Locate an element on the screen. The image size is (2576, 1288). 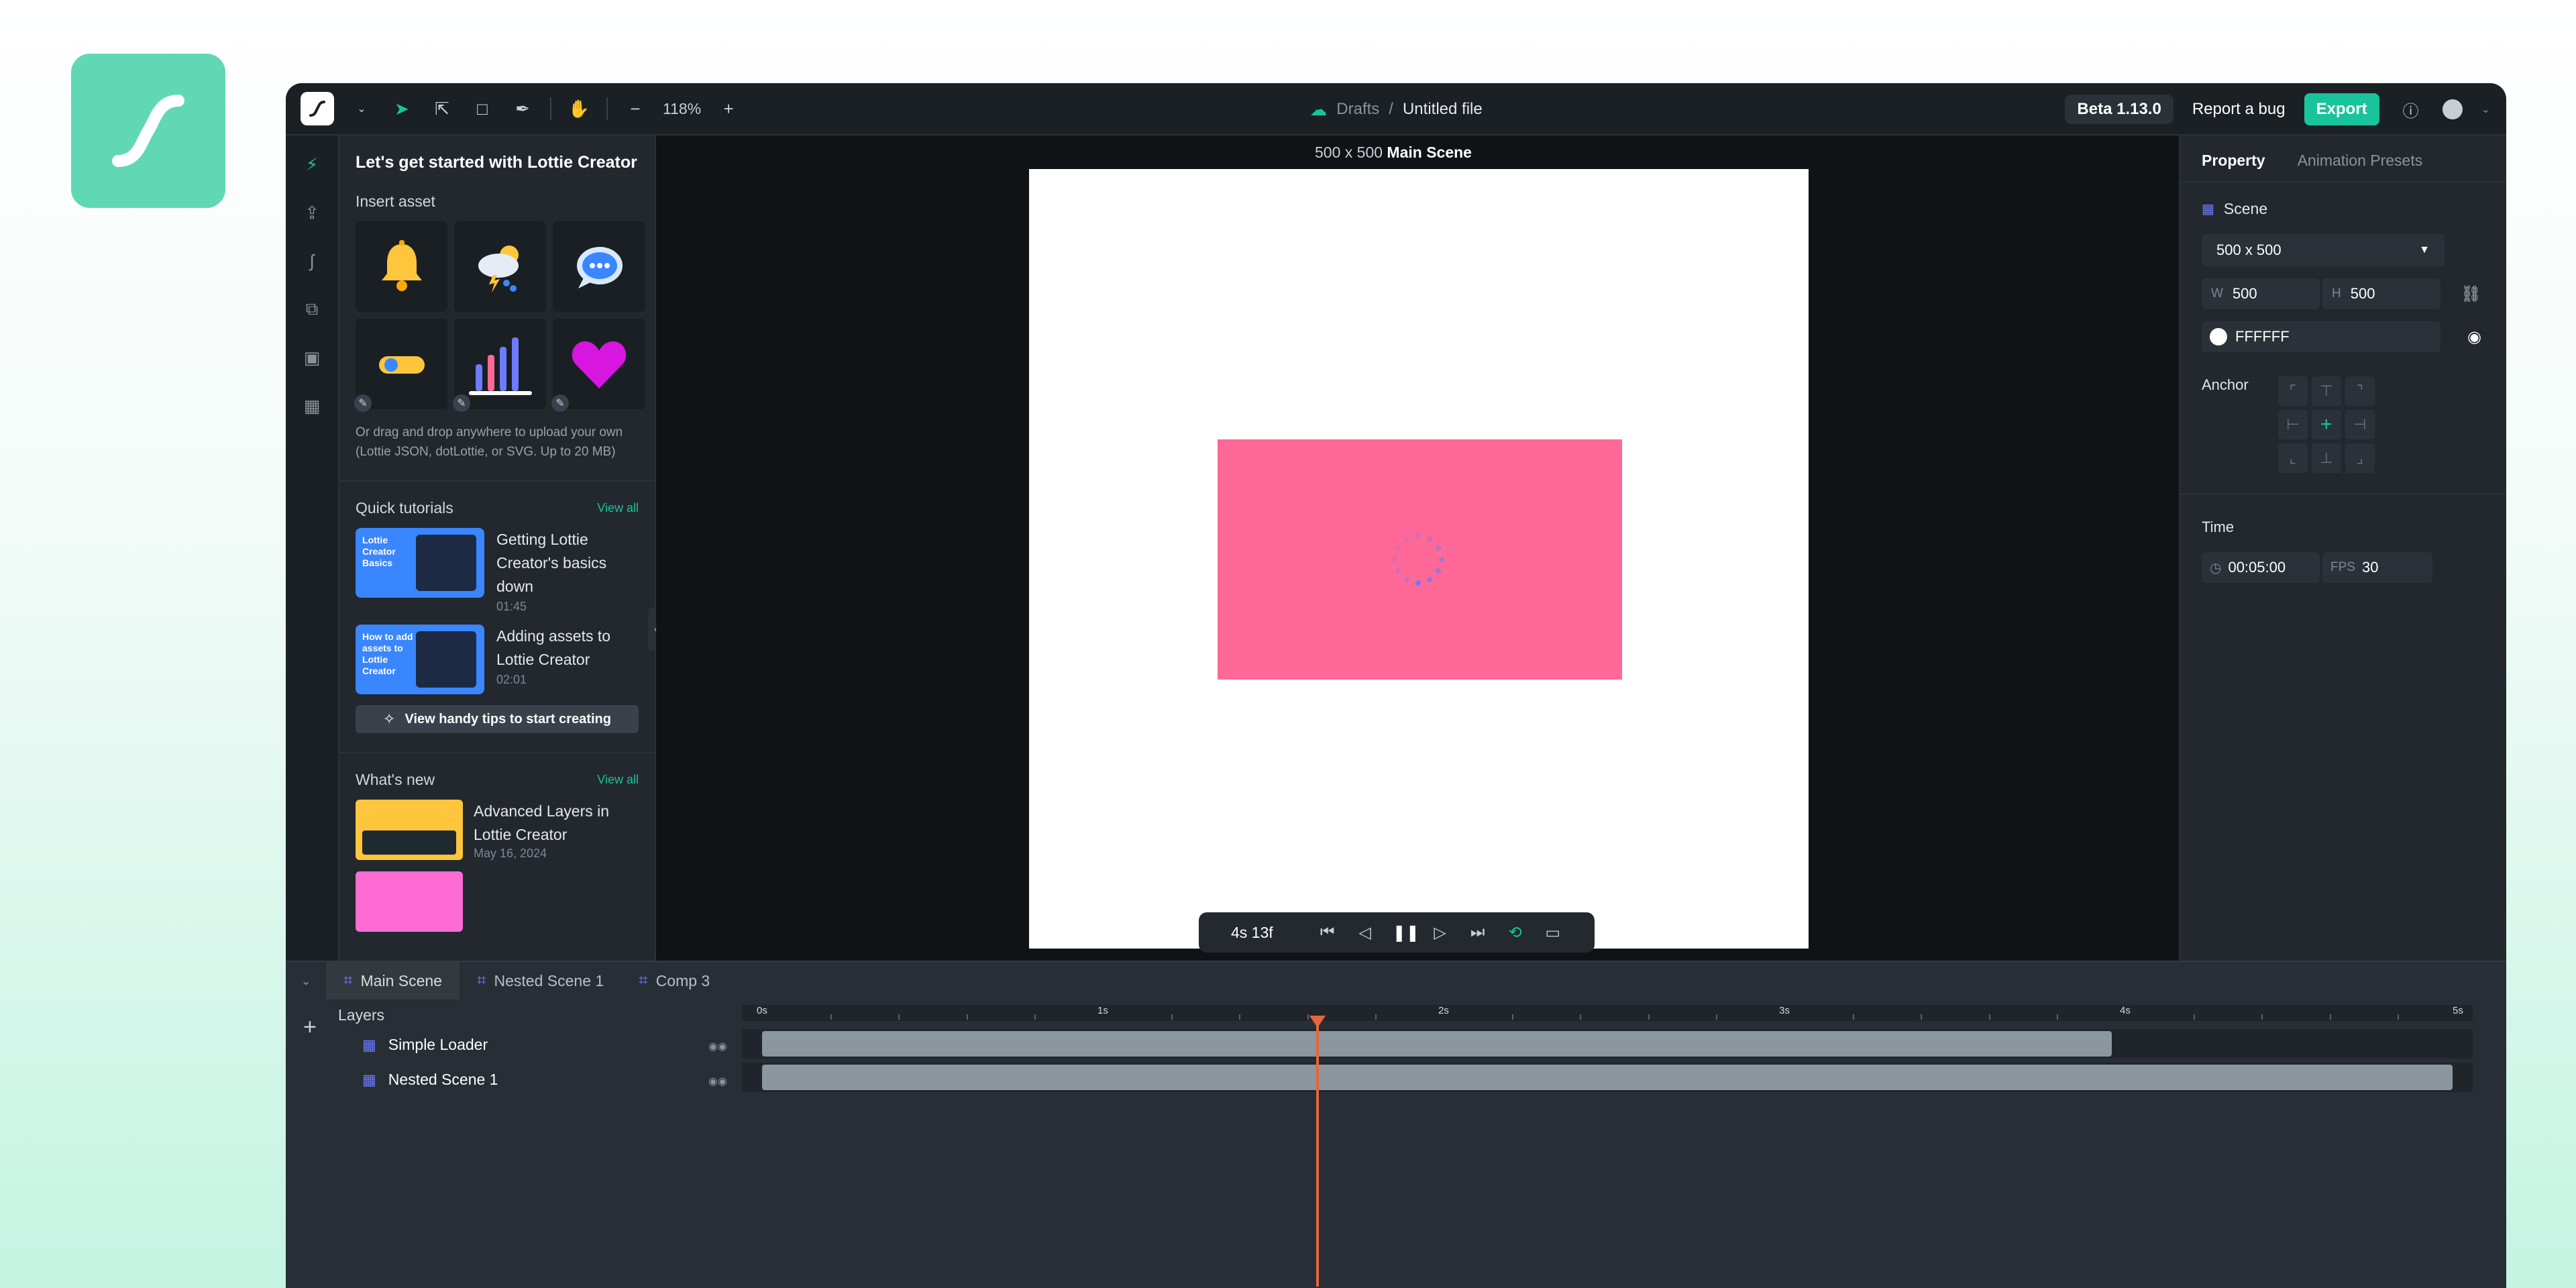
tutorials-view-all-link: View all is located at coordinates (618, 508).